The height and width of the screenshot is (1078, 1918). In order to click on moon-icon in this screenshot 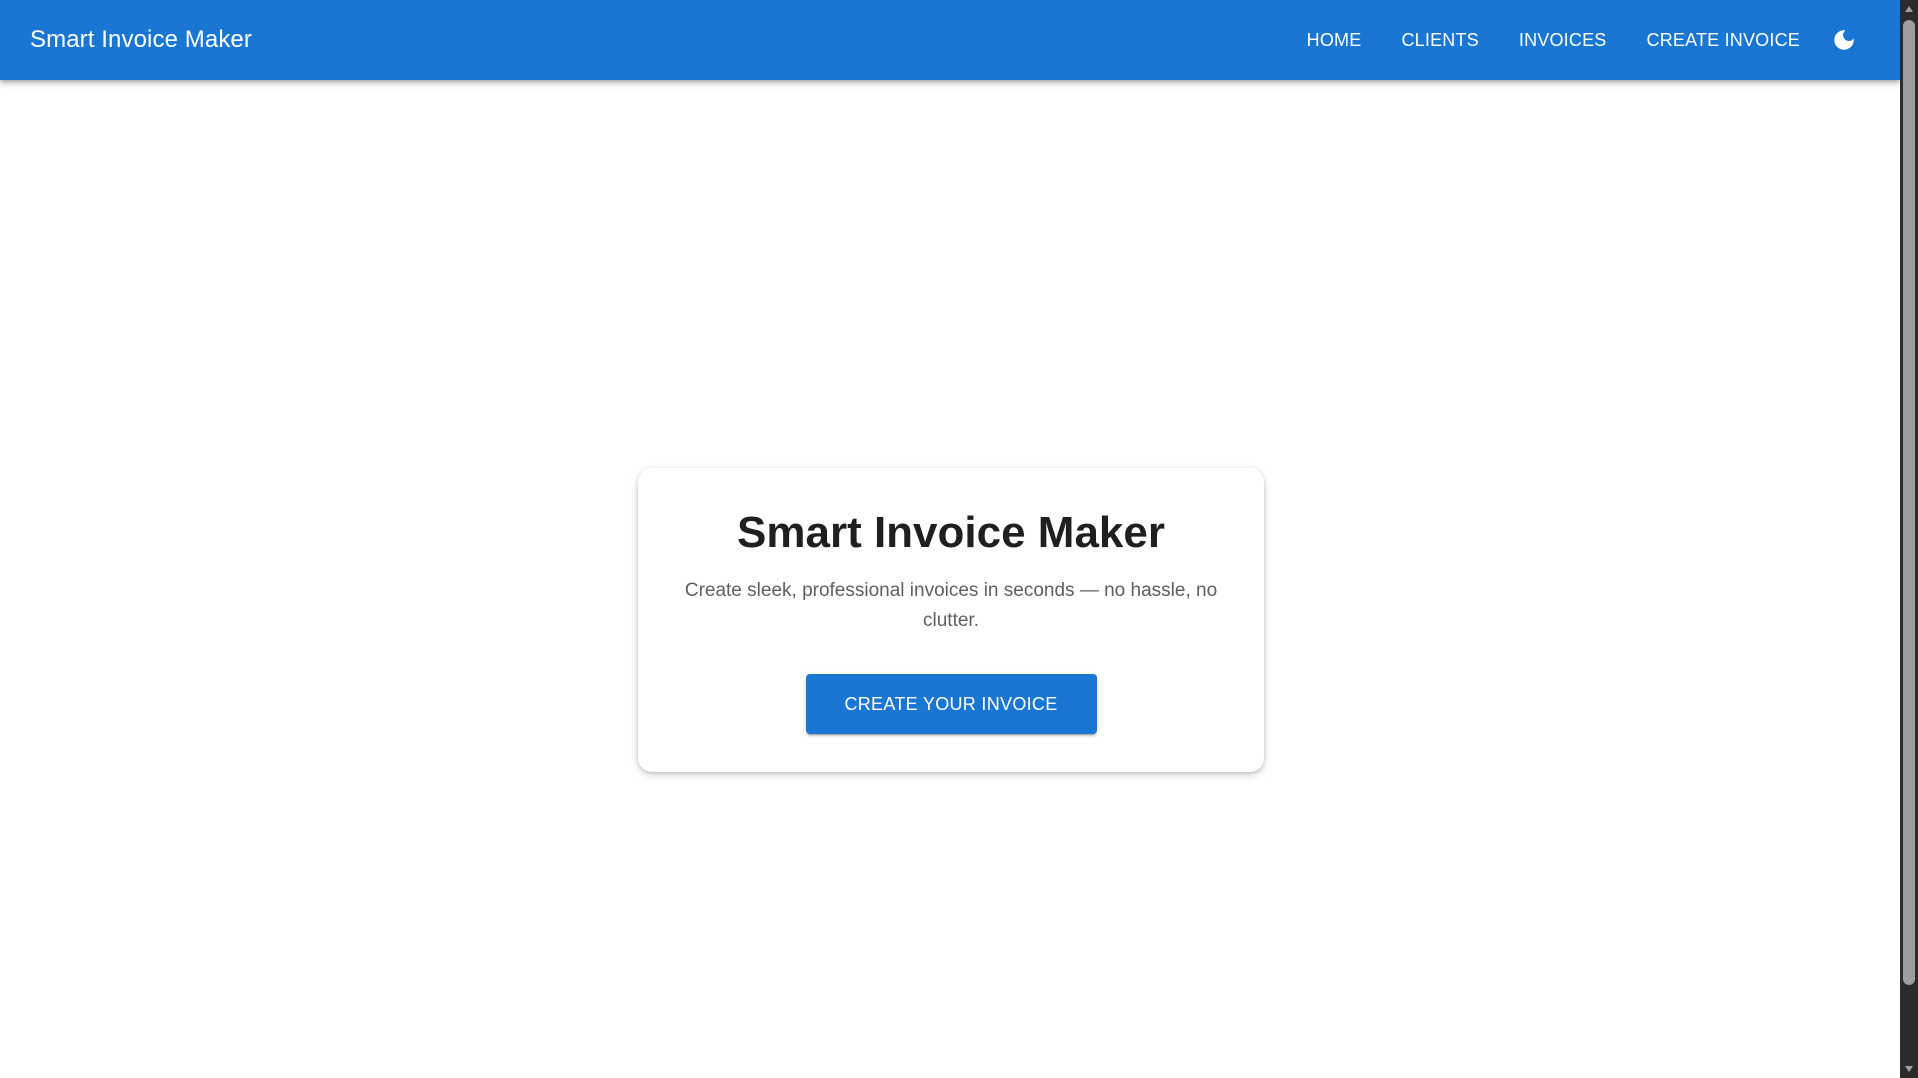, I will do `click(1844, 40)`.